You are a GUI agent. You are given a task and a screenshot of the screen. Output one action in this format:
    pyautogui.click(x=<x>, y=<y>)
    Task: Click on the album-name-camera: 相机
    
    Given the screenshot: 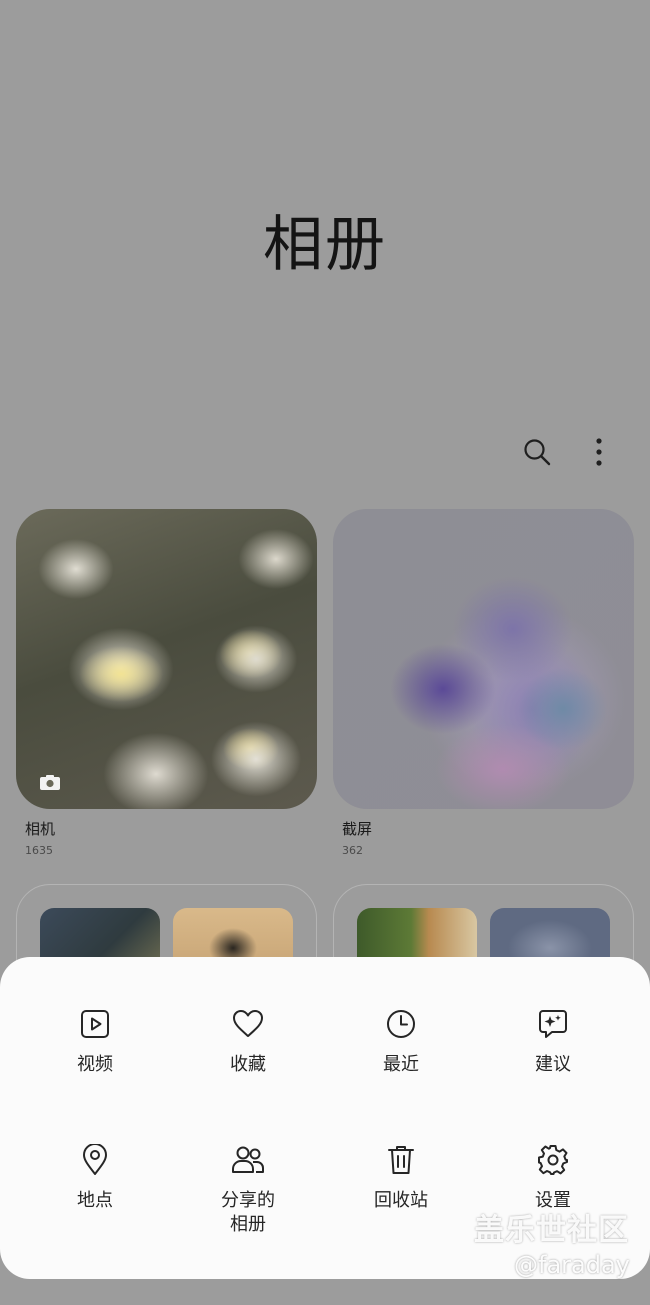 What is the action you would take?
    pyautogui.click(x=40, y=829)
    